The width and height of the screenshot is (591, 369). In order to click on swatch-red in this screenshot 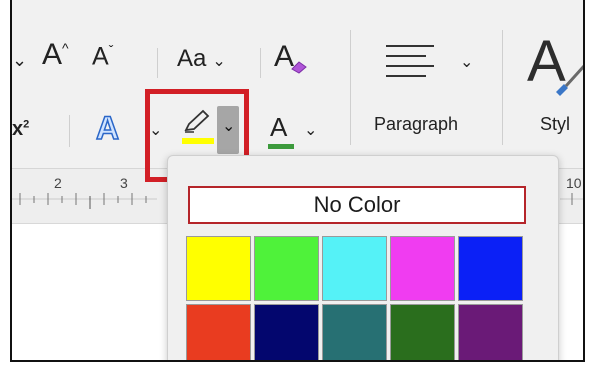, I will do `click(218, 332)`.